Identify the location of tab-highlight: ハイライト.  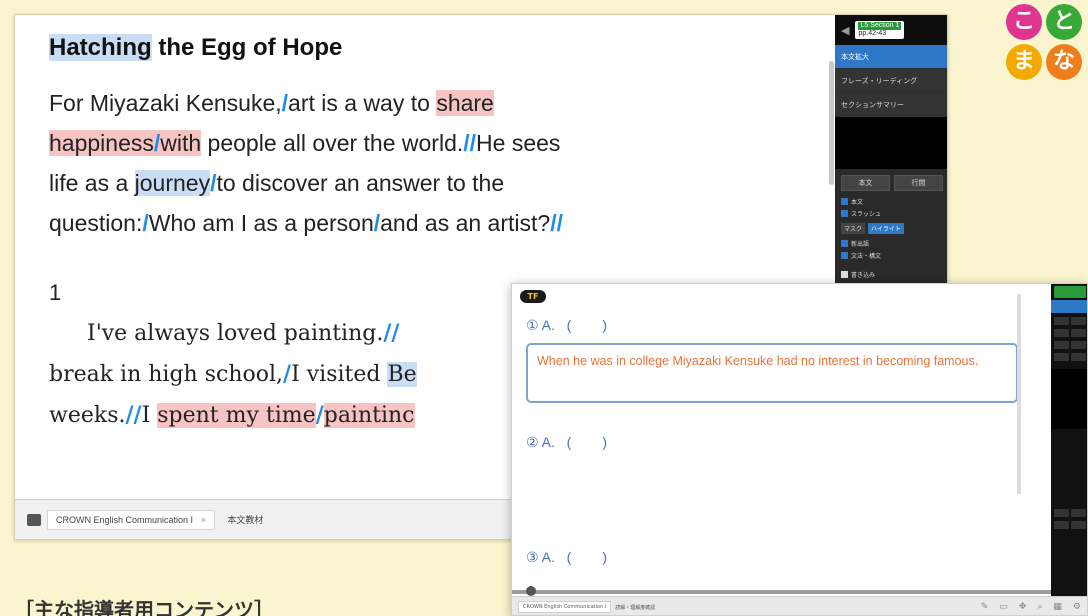
(886, 228).